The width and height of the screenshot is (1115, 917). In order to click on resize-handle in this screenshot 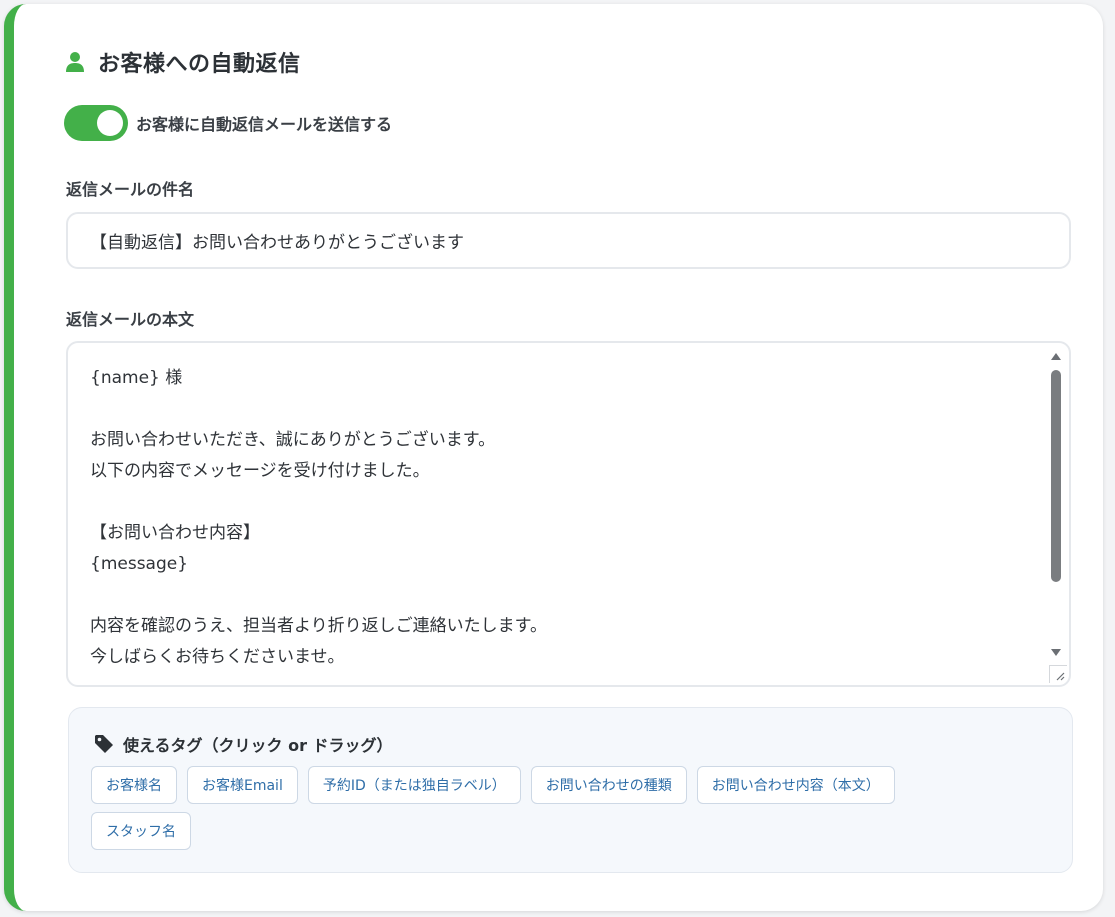, I will do `click(1058, 674)`.